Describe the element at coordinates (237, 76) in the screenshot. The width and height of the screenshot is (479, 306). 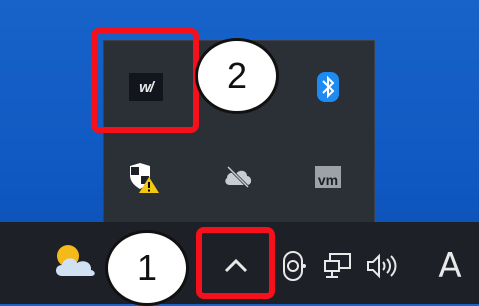
I see `callout-step-2: 2` at that location.